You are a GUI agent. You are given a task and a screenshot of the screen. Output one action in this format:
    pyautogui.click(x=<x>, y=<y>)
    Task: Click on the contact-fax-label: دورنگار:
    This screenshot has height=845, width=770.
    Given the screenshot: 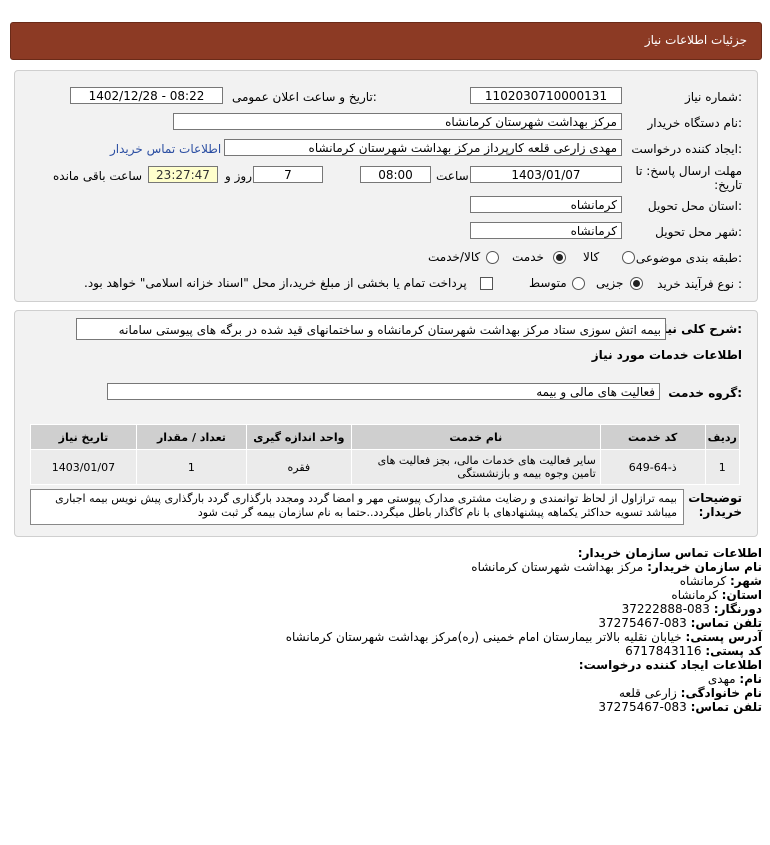 What is the action you would take?
    pyautogui.click(x=737, y=609)
    